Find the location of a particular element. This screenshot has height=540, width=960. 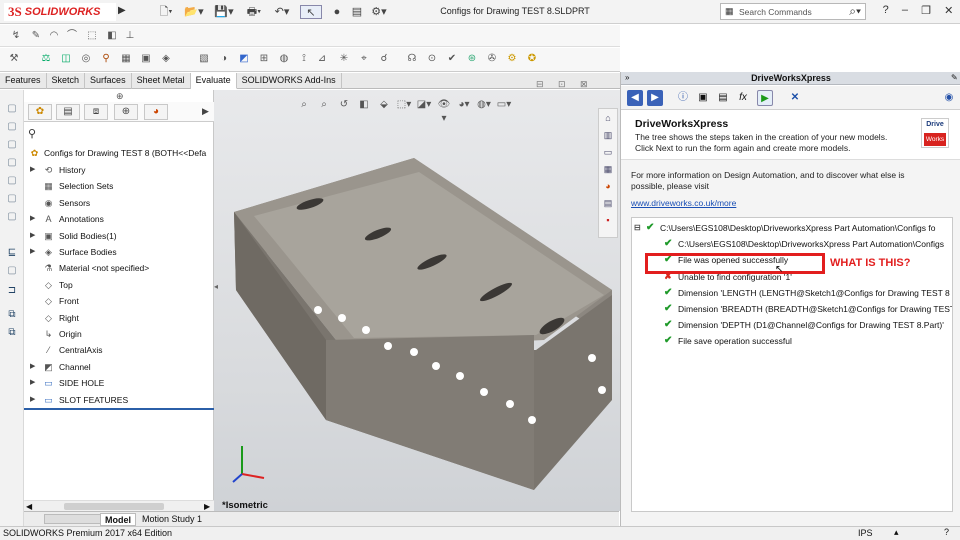

undo-icon: ↶▾ is located at coordinates (282, 12).